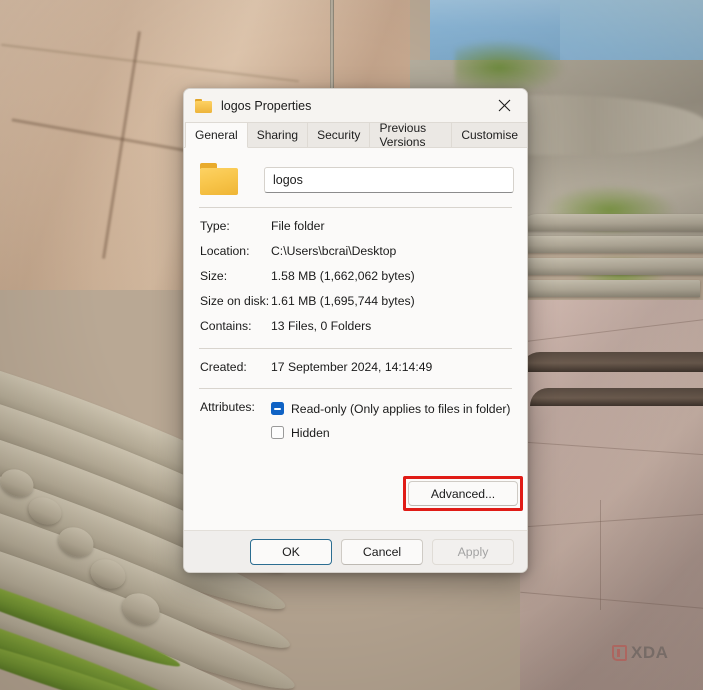 The height and width of the screenshot is (690, 703). What do you see at coordinates (403, 135) in the screenshot?
I see `tab-label: Previous Versions` at bounding box center [403, 135].